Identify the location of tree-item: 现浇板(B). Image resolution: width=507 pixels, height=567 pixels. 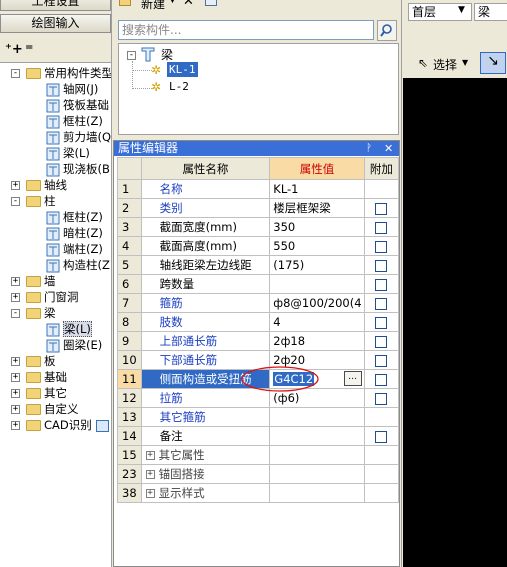
(78, 169).